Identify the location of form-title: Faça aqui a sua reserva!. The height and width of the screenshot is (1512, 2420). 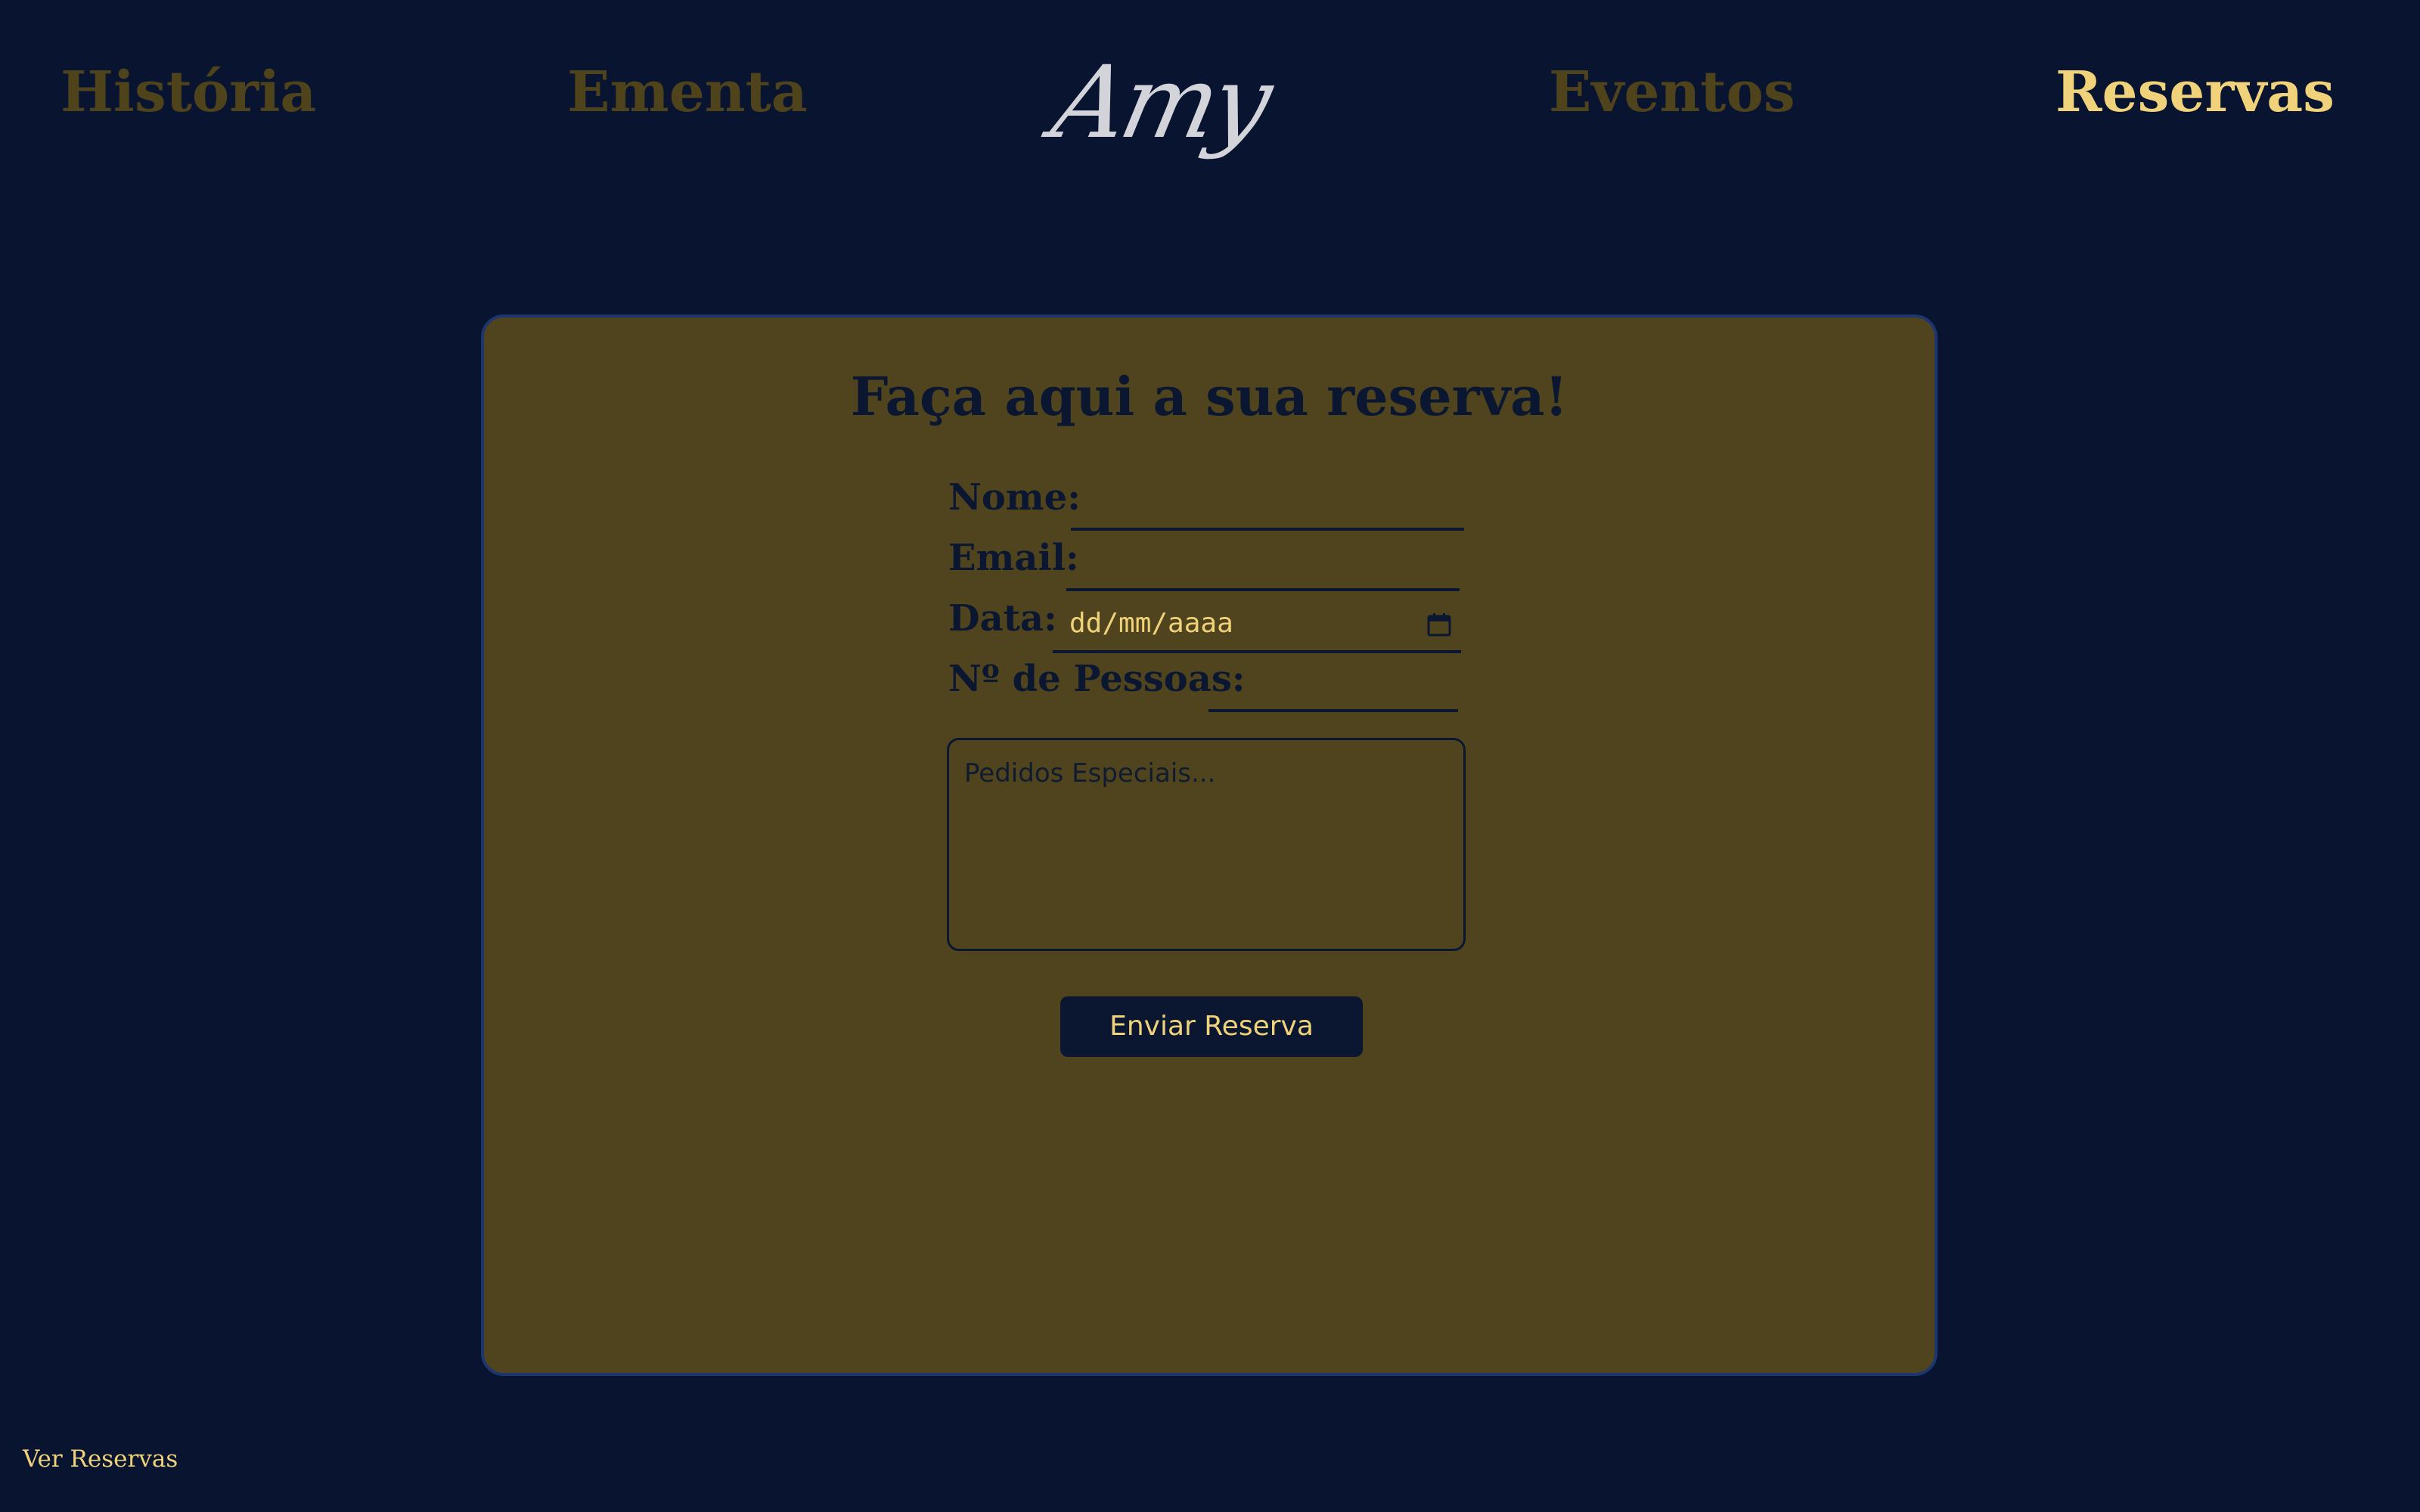
(1209, 396).